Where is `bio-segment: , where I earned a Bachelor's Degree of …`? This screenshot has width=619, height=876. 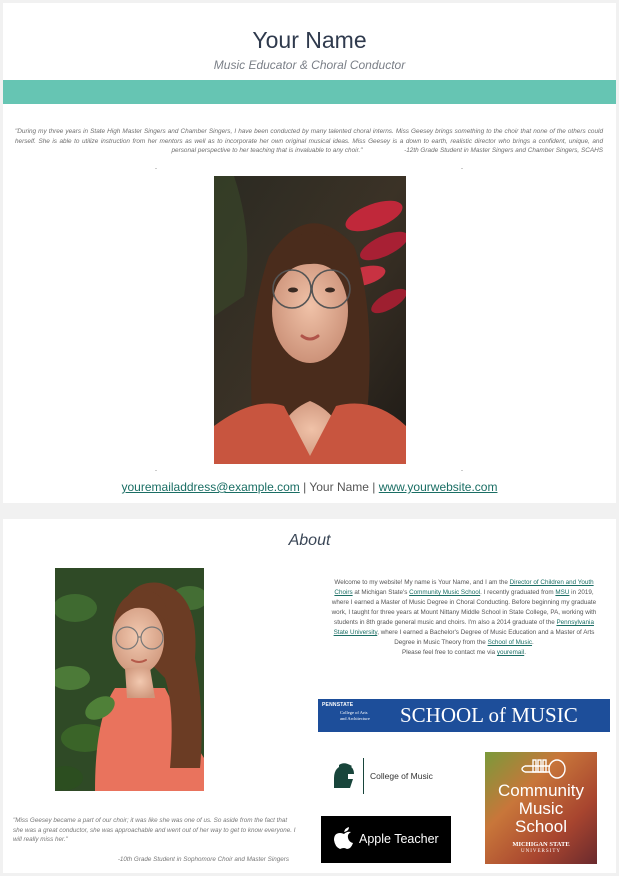
bio-segment: , where I earned a Bachelor's Degree of … is located at coordinates (486, 637).